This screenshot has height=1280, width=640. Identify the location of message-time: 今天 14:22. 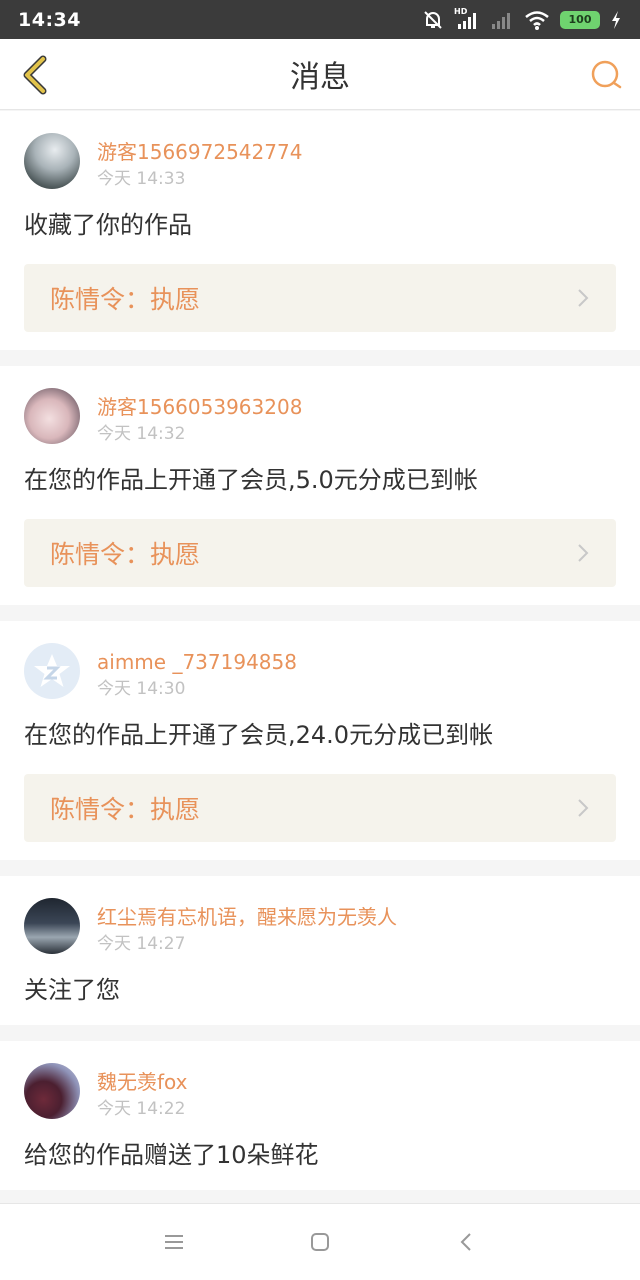
(141, 1109).